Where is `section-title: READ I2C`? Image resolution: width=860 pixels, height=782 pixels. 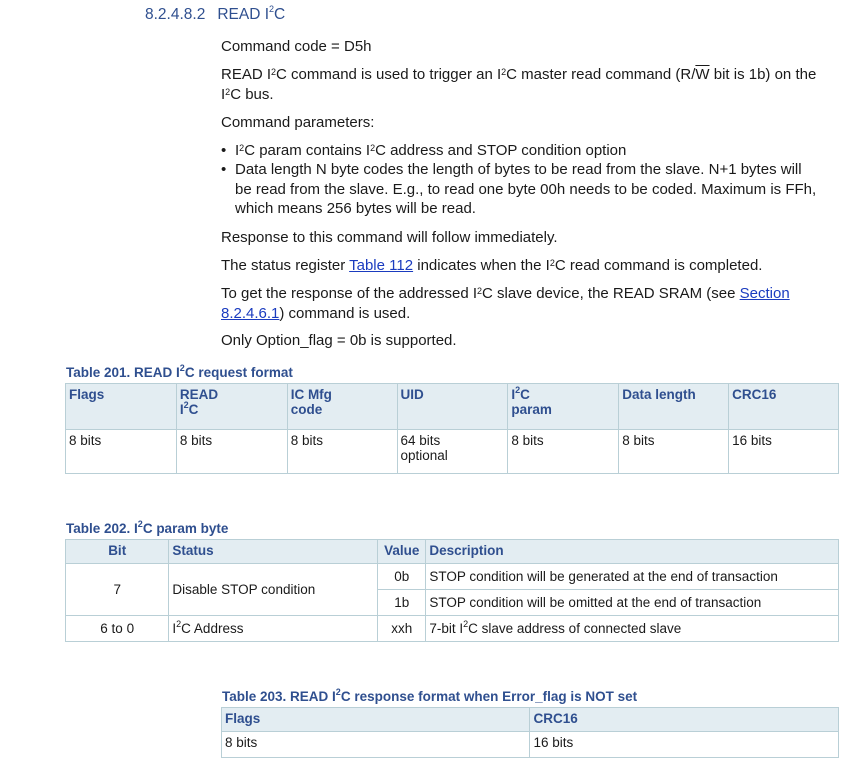
section-title: READ I2C is located at coordinates (251, 13).